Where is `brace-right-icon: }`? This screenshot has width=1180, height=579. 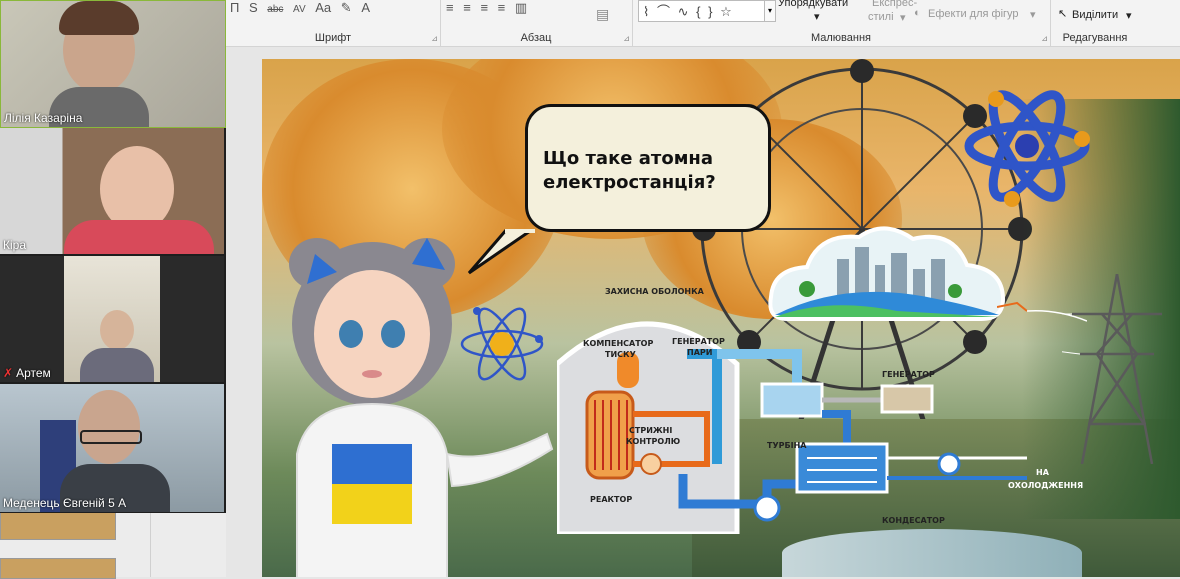 brace-right-icon: } is located at coordinates (710, 11).